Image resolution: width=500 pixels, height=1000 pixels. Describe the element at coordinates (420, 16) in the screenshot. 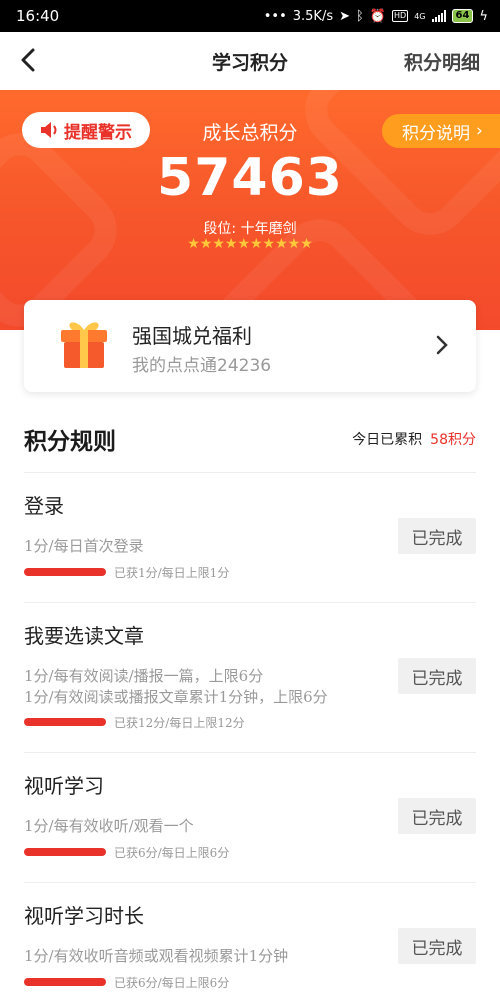

I see `network-type: 4G` at that location.